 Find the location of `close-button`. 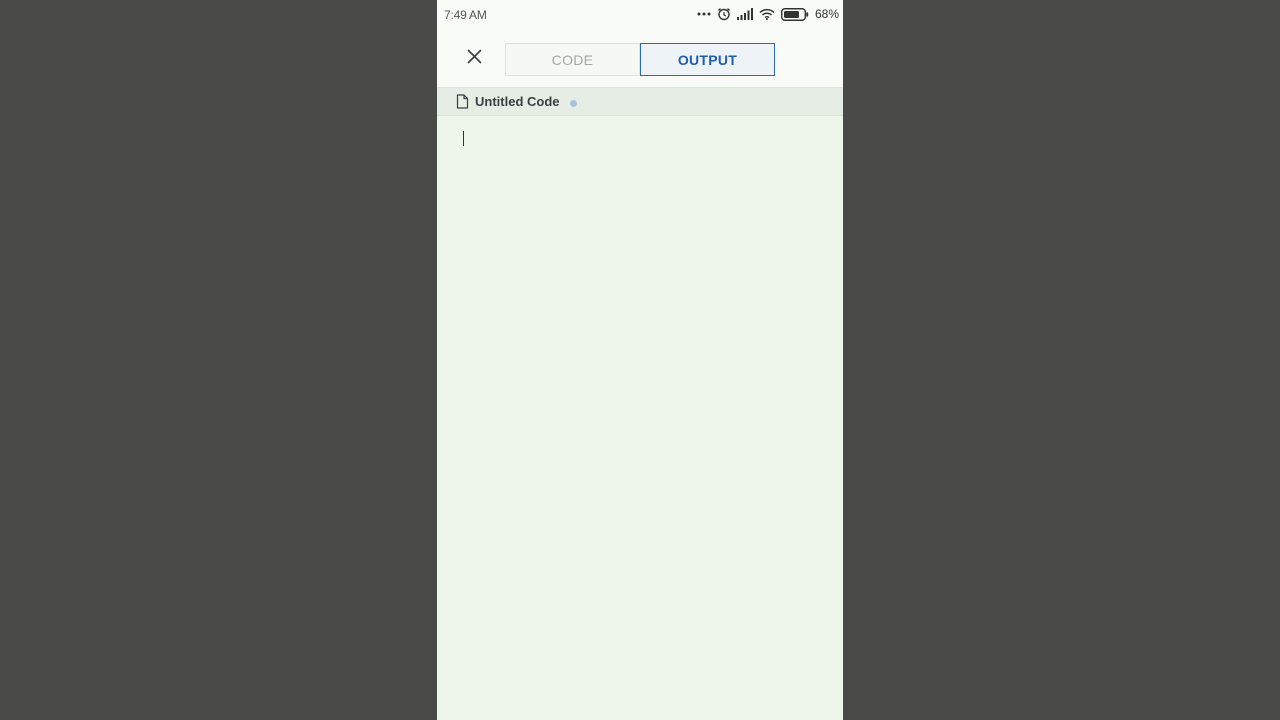

close-button is located at coordinates (474, 59).